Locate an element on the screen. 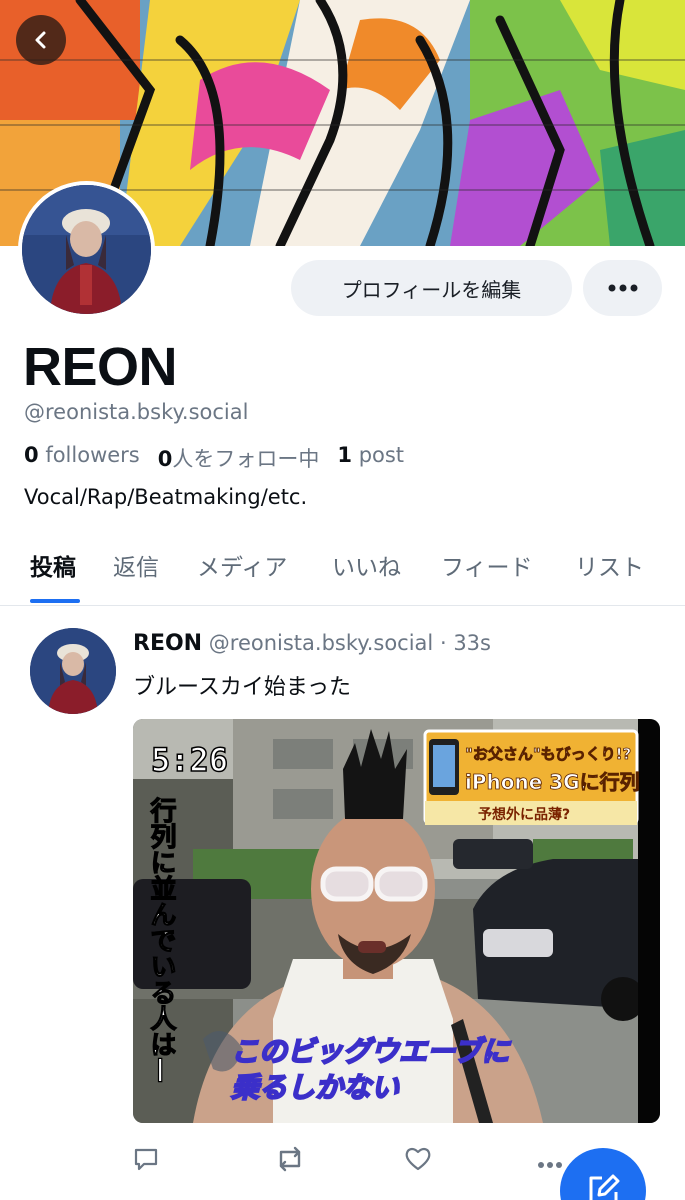 The height and width of the screenshot is (1200, 685). tab-likes: いいね is located at coordinates (366, 565).